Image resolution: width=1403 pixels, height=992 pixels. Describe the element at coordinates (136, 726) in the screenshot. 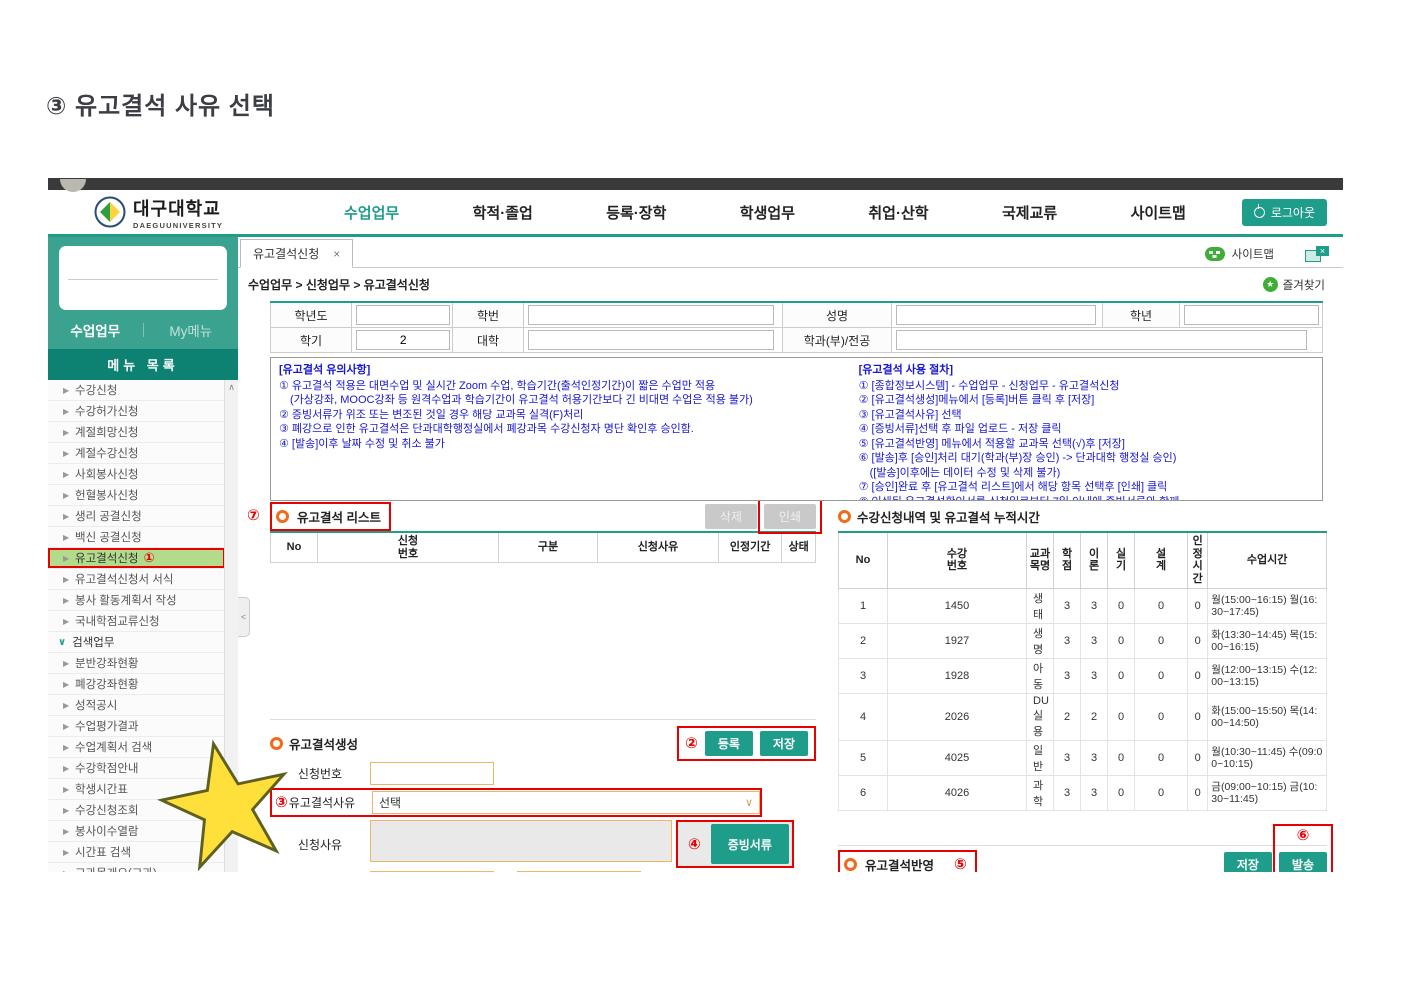

I see `sidebar-menu-item: 수업평가결과` at that location.